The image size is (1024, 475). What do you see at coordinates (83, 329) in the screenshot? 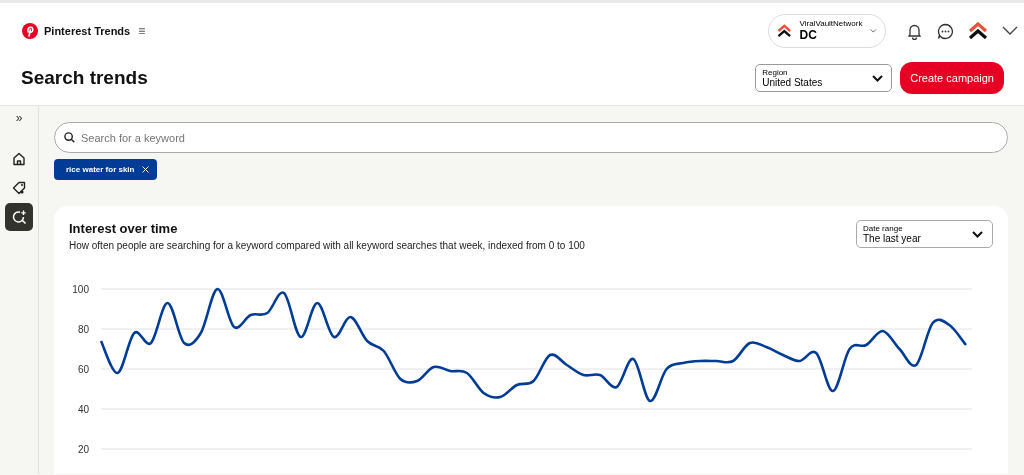
I see `y-axis-label: 80` at bounding box center [83, 329].